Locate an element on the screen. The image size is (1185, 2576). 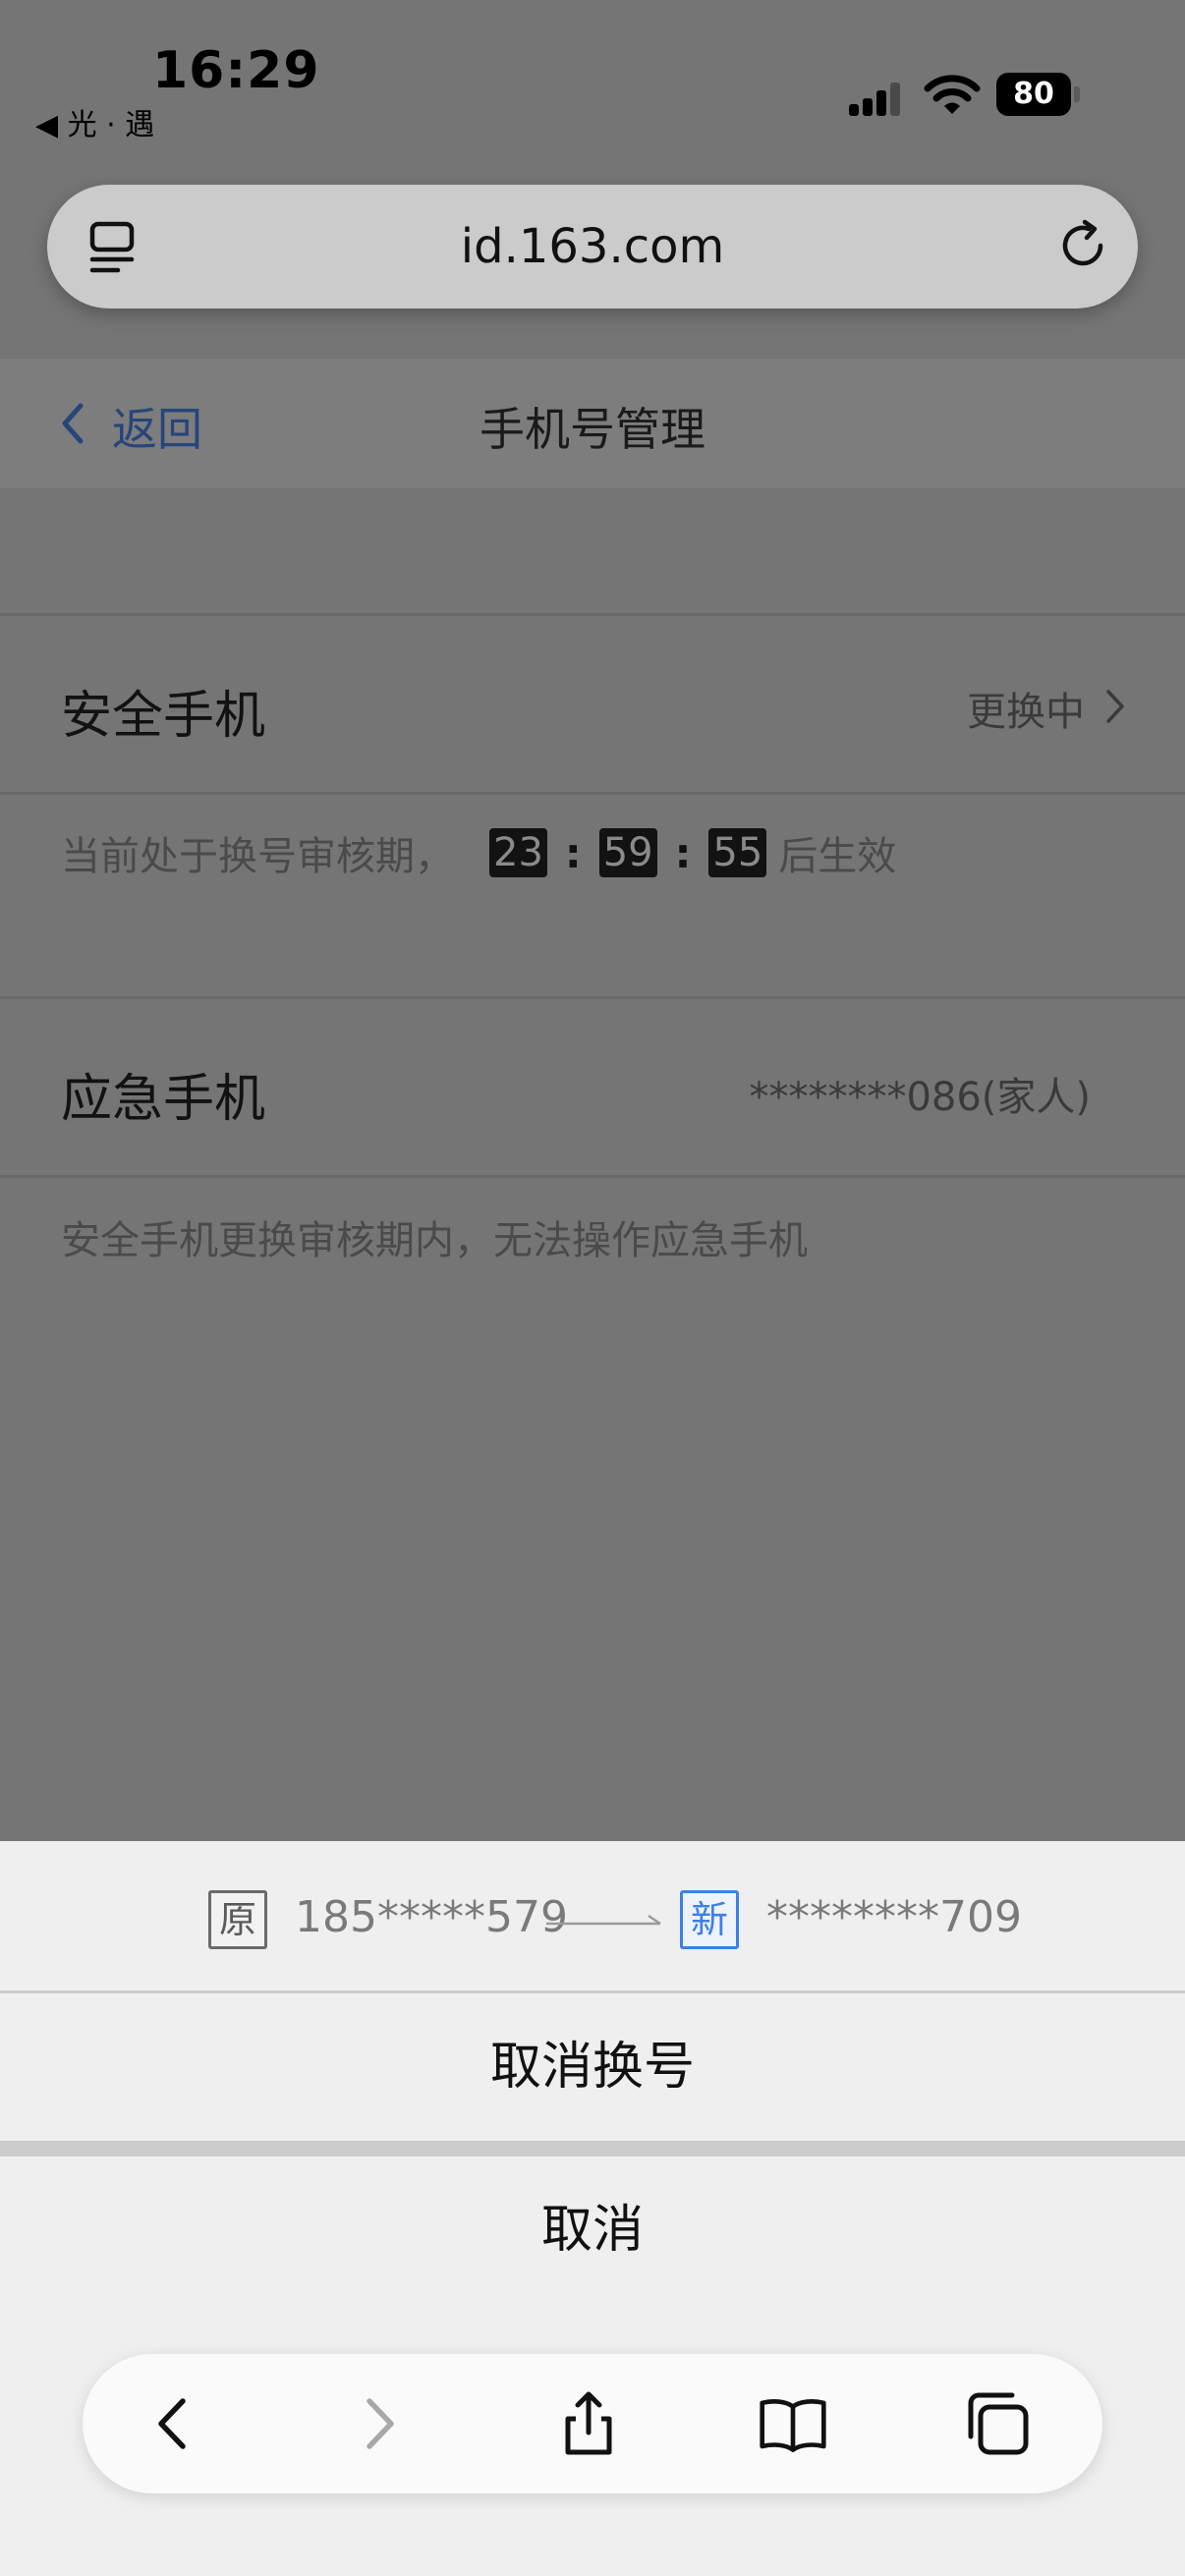
number-change-summary: 原 185*****579 新 ********709 is located at coordinates (592, 1915).